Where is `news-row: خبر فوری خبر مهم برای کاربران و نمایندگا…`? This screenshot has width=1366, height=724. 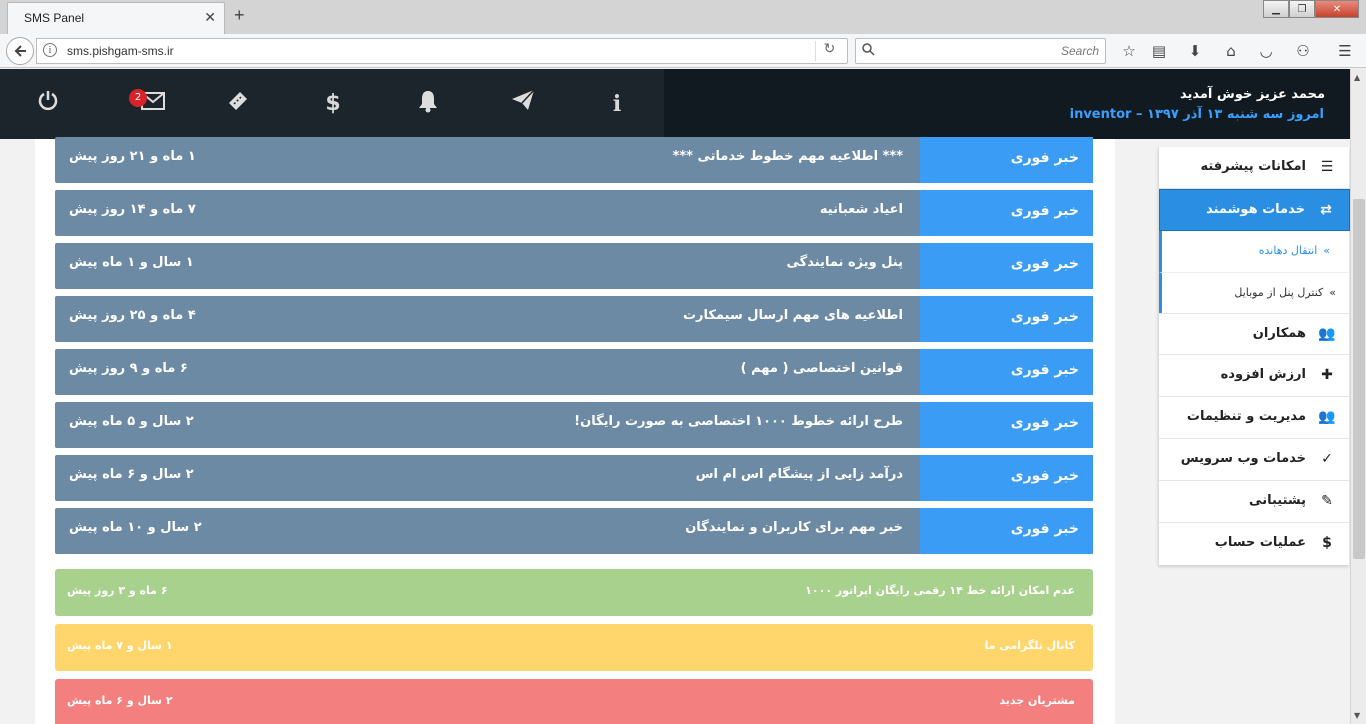
news-row: خبر فوری خبر مهم برای کاربران و نمایندگا… is located at coordinates (574, 531).